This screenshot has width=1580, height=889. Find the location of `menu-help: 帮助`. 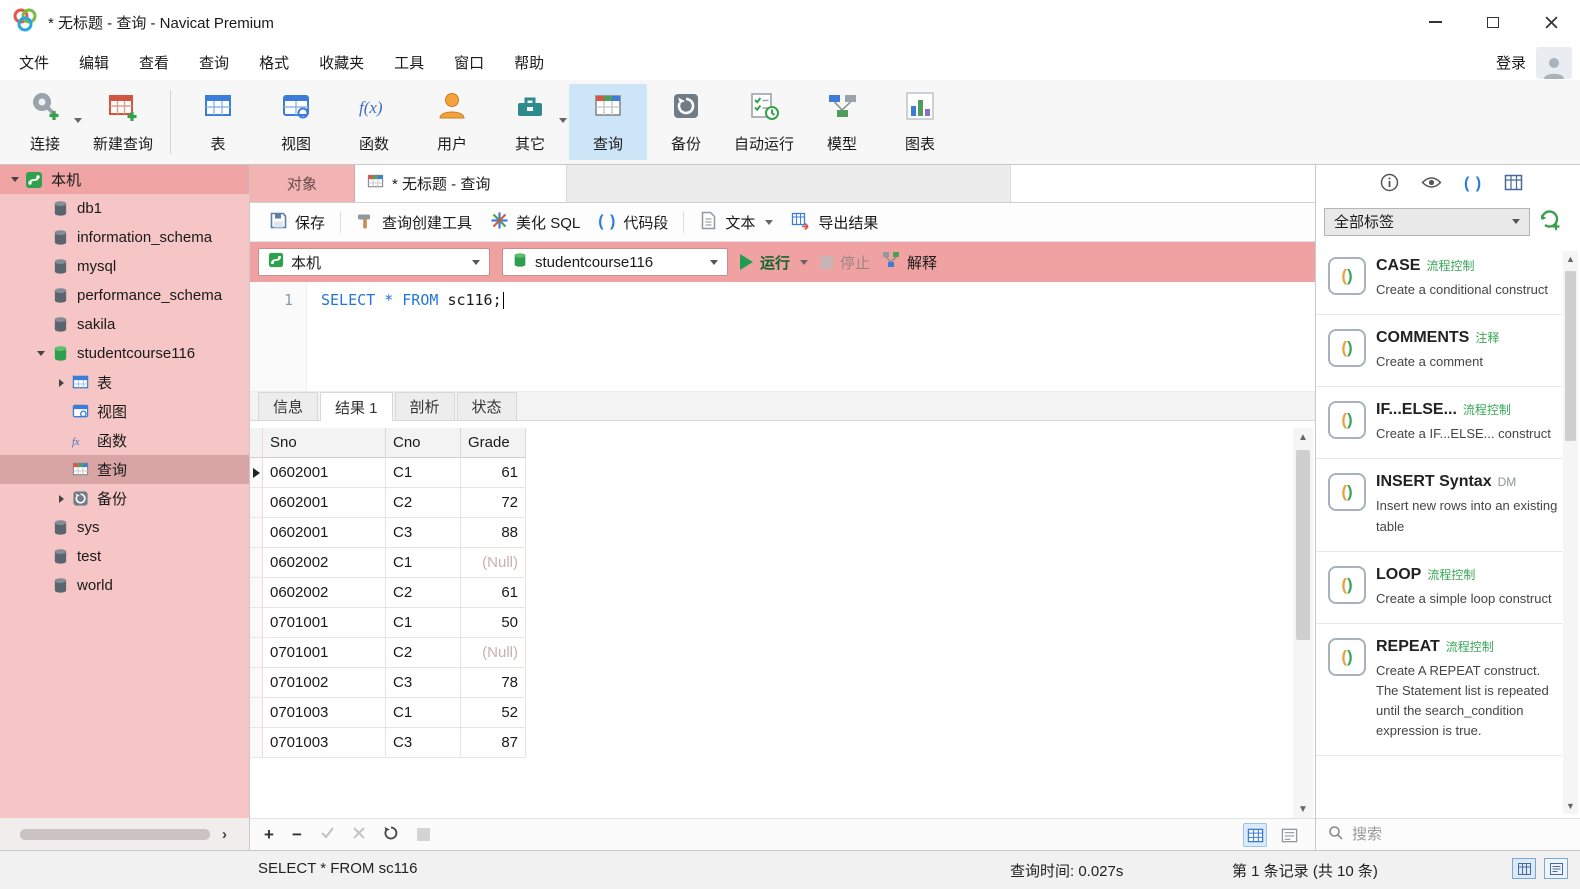

menu-help: 帮助 is located at coordinates (529, 62).